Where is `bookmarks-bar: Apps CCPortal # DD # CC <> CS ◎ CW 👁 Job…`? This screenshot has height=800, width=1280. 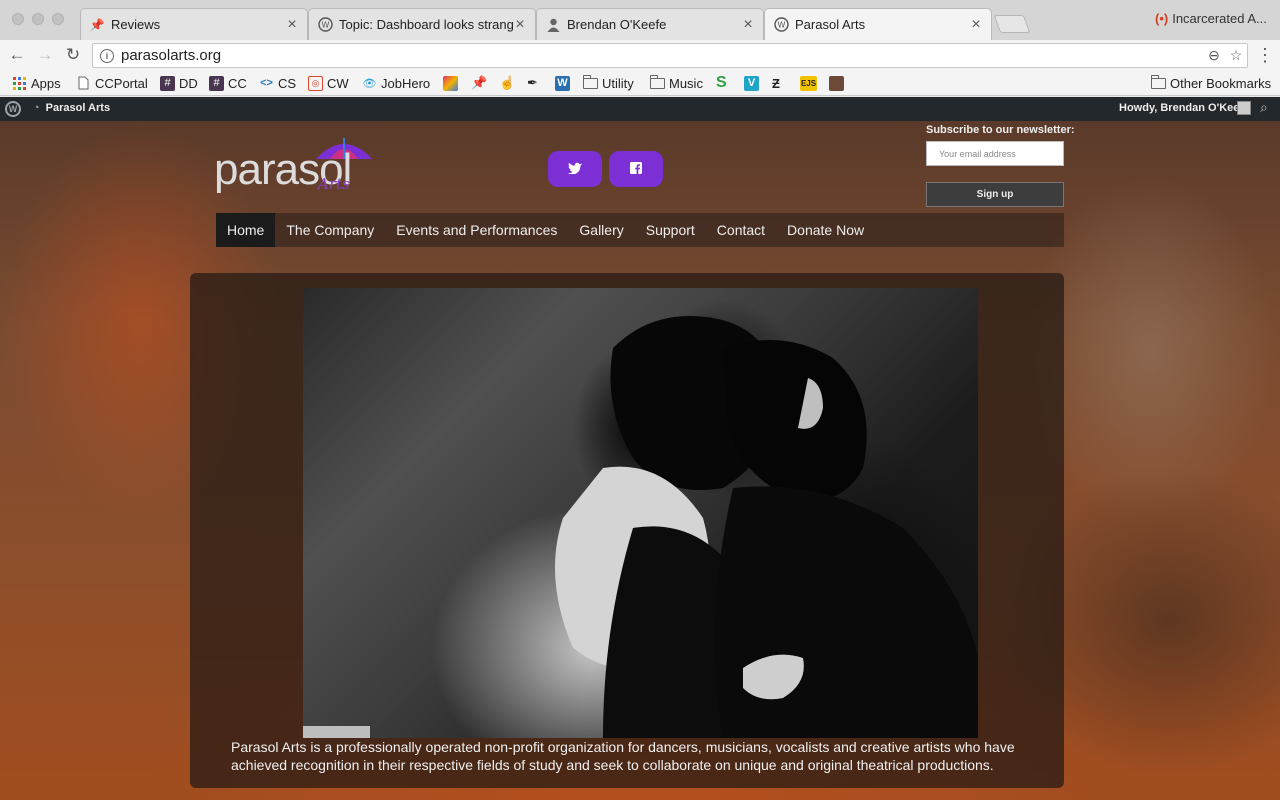 bookmarks-bar: Apps CCPortal # DD # CC <> CS ◎ CW 👁 Job… is located at coordinates (640, 83).